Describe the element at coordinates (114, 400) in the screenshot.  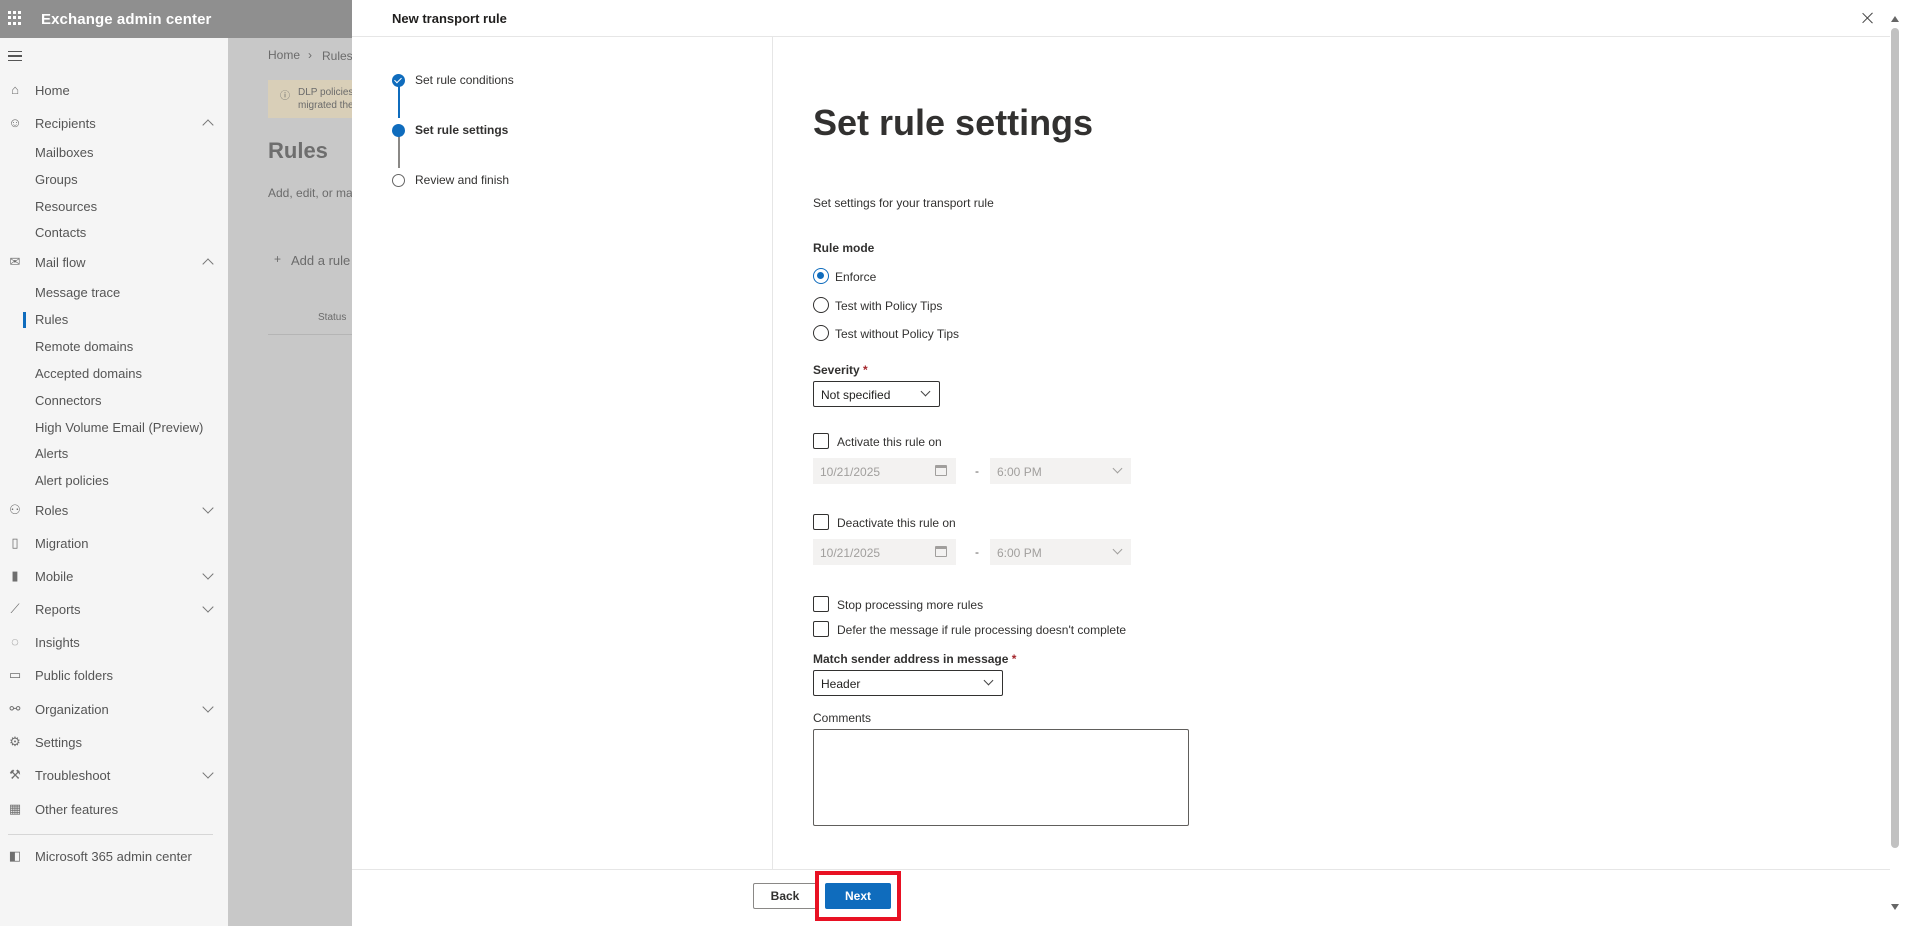
I see `nav-connectors: Connectors` at that location.